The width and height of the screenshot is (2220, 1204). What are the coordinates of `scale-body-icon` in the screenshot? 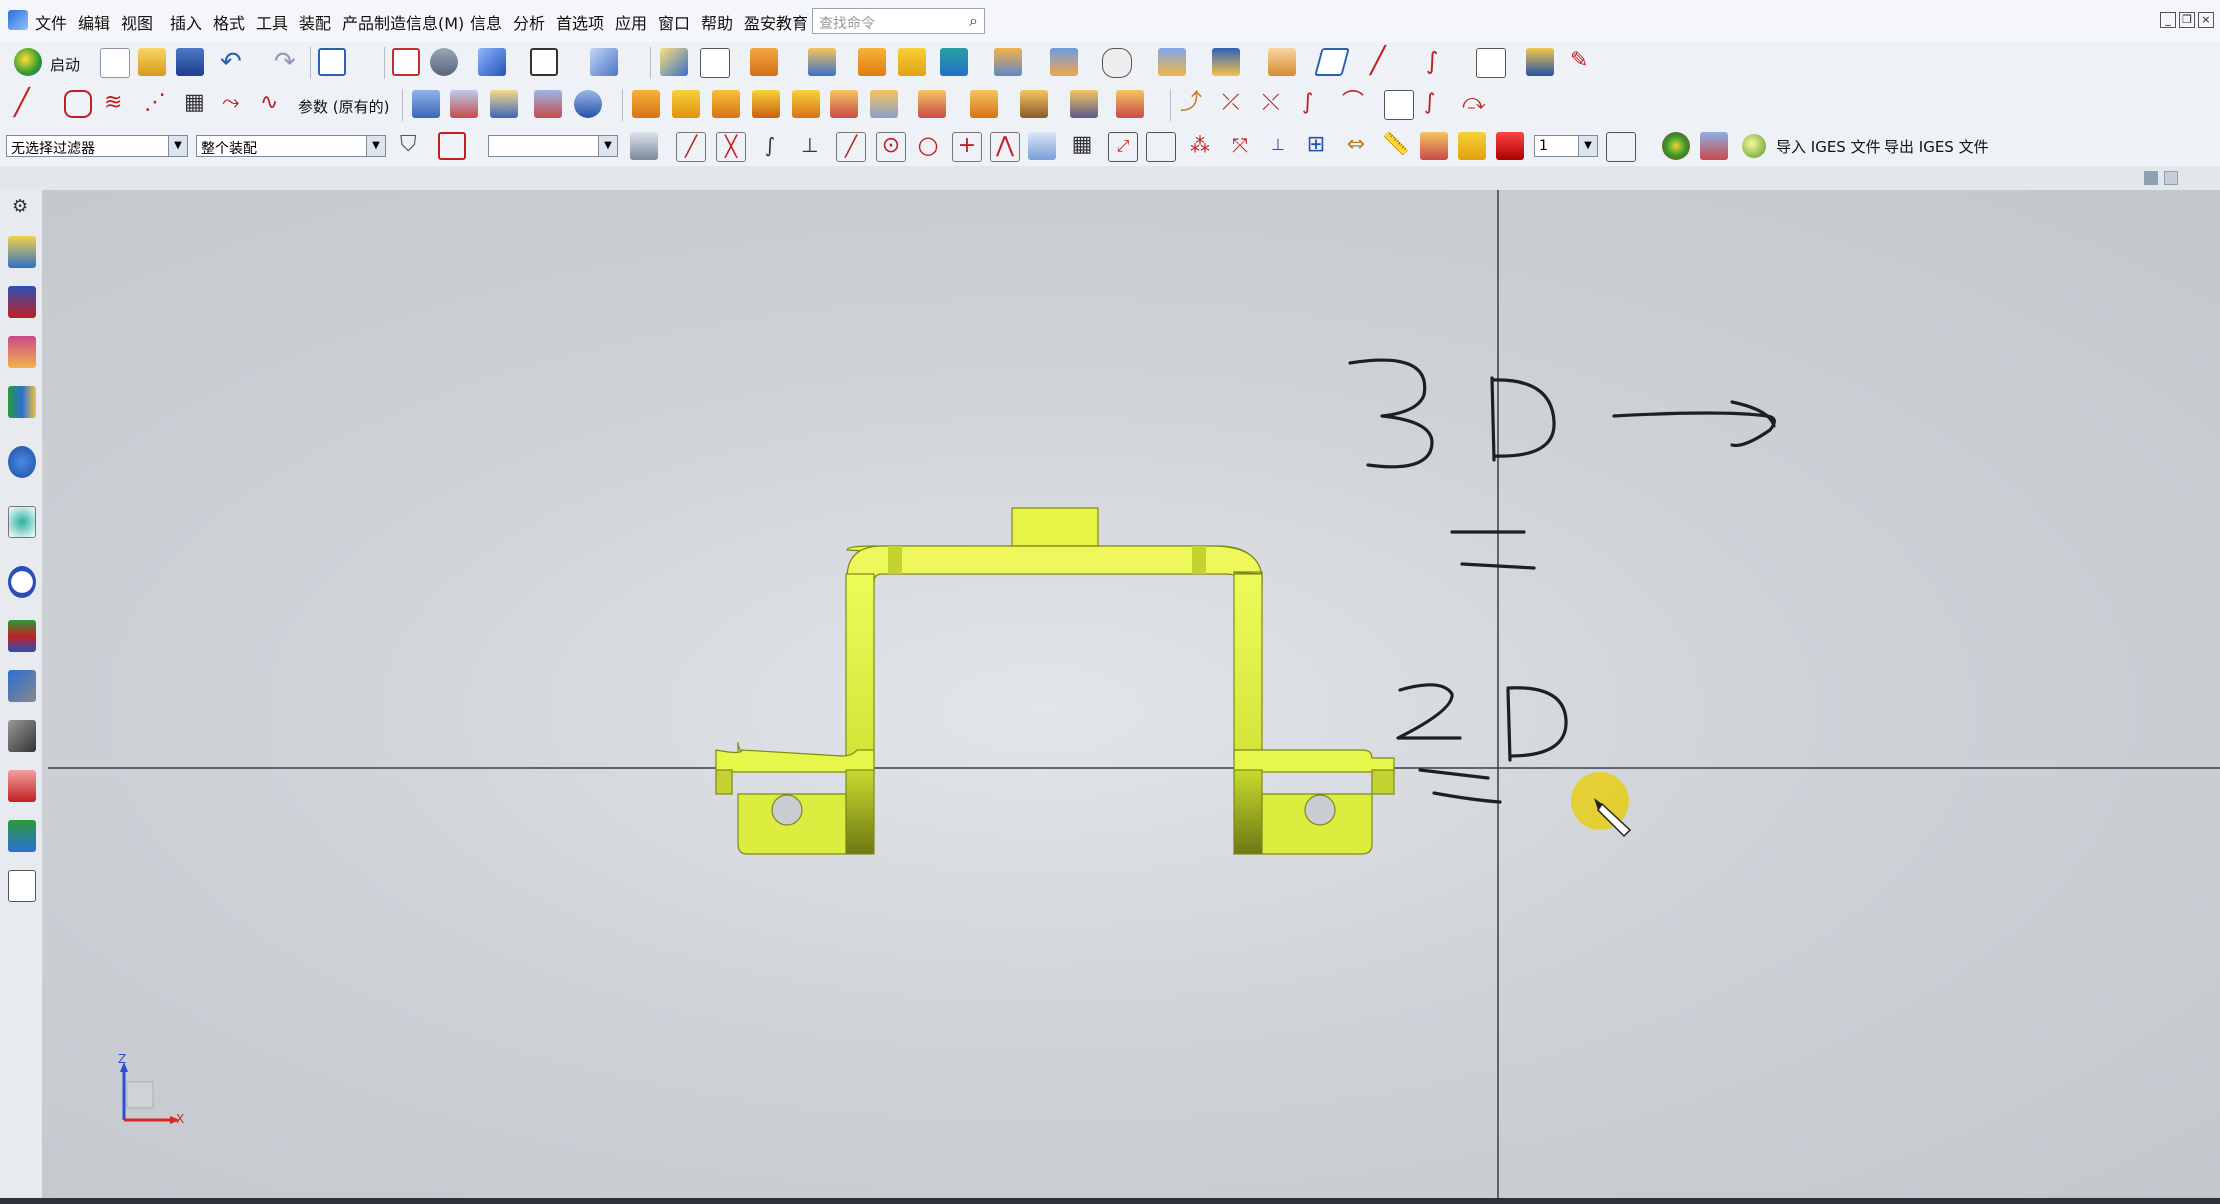 It's located at (548, 104).